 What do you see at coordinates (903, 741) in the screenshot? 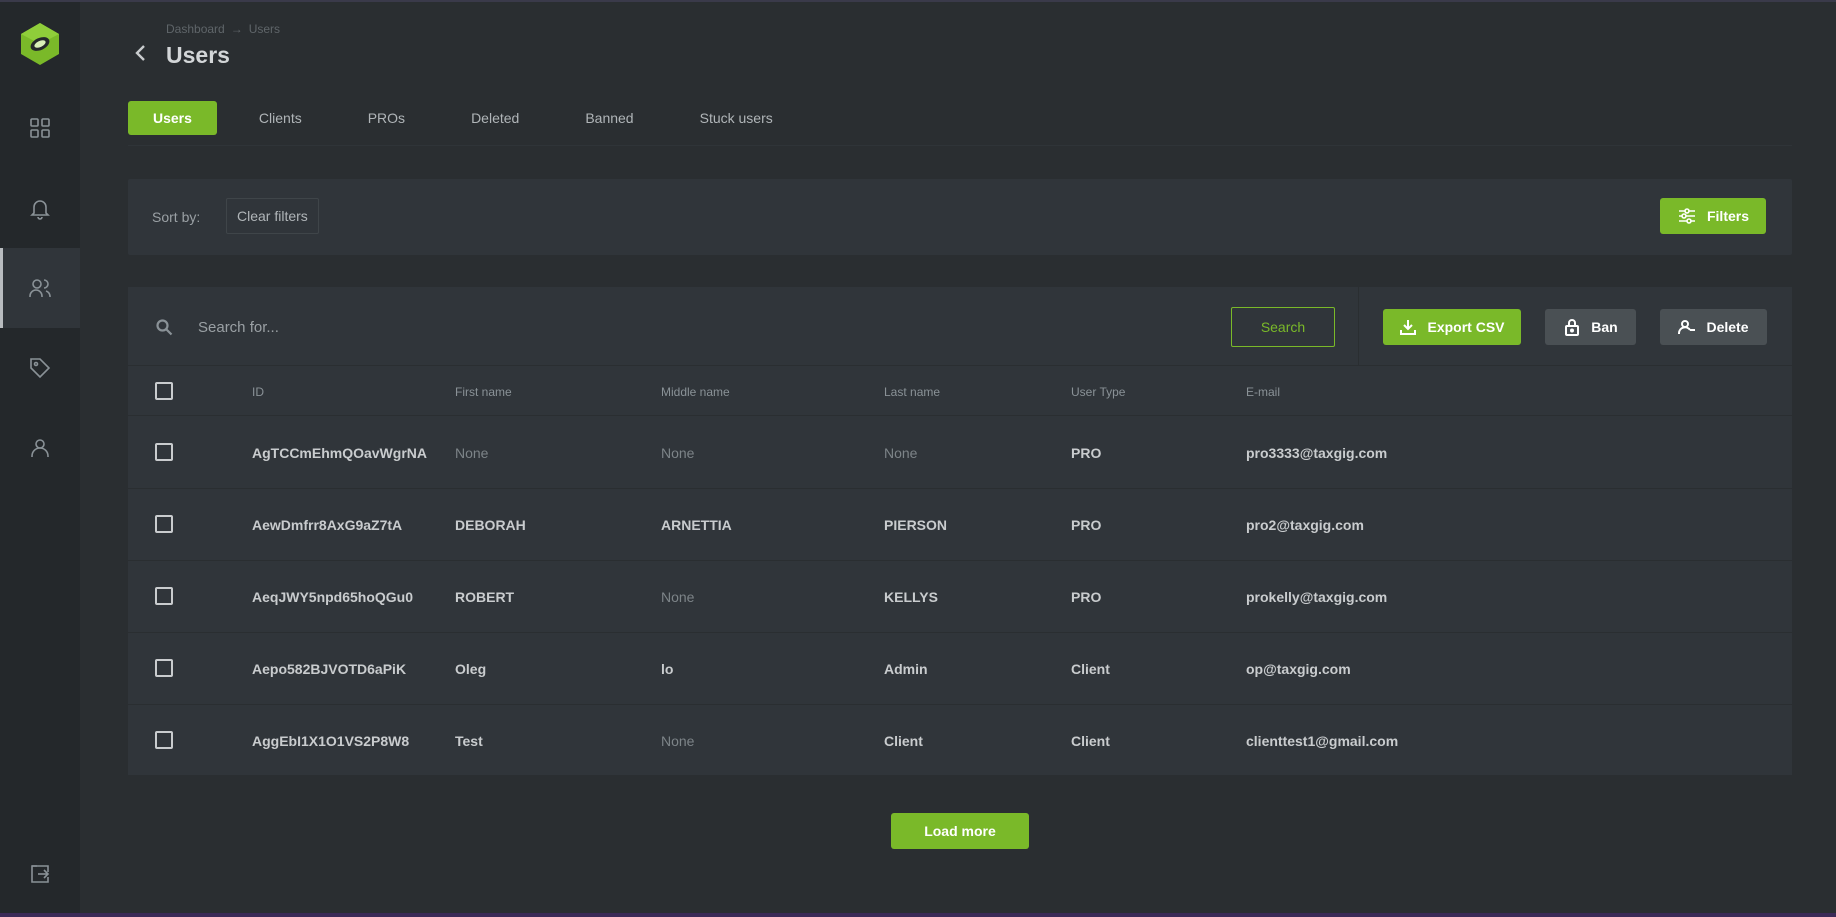
I see `cell-last-name: Client` at bounding box center [903, 741].